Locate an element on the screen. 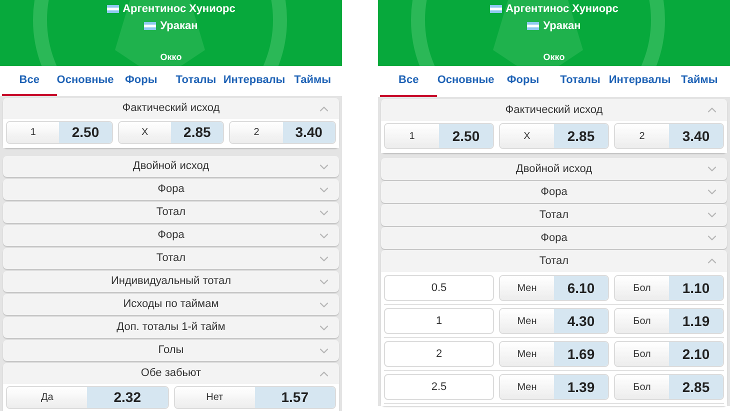  odds-button: Мен 1.69 is located at coordinates (554, 354).